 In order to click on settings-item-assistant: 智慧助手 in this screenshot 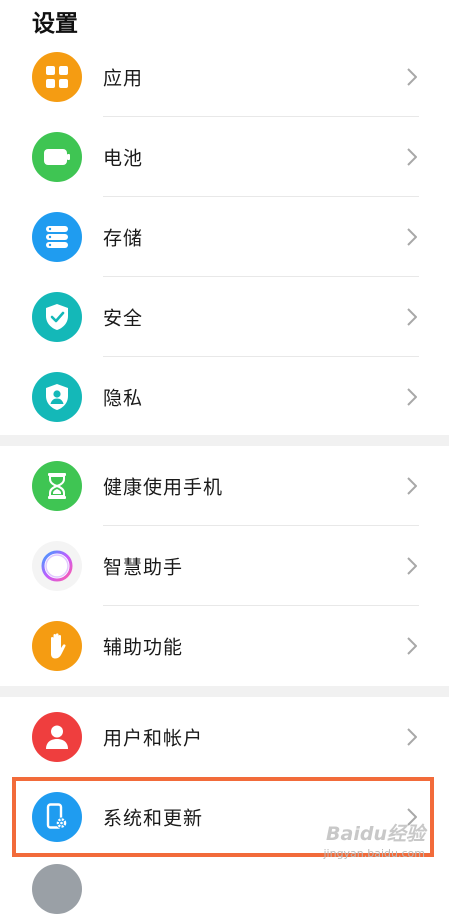, I will do `click(224, 566)`.